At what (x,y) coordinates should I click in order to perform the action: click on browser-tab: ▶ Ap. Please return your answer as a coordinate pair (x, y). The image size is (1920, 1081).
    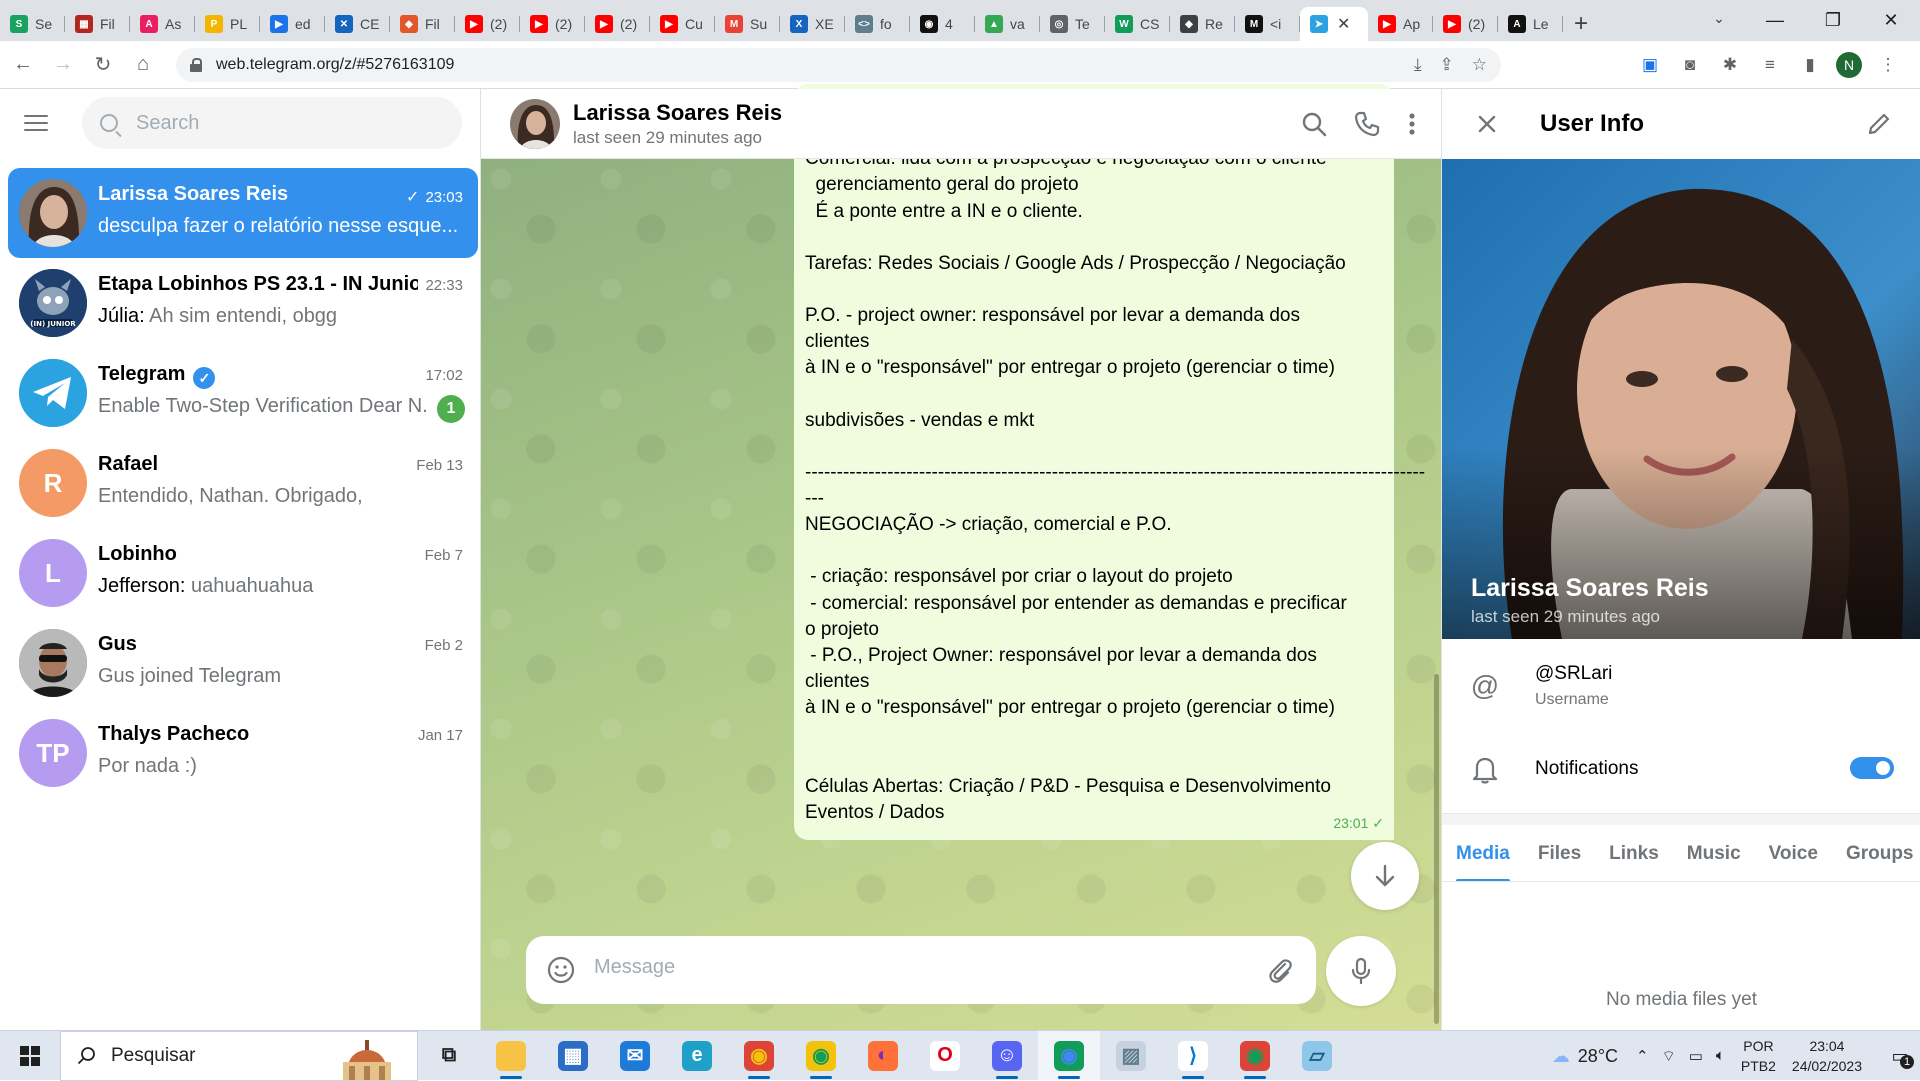
    Looking at the image, I should click on (1400, 24).